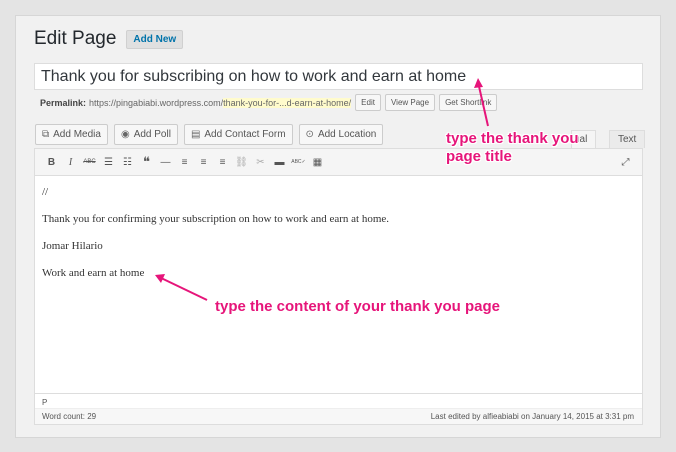  I want to click on add-poll-button: ◉ Add Poll, so click(145, 134).